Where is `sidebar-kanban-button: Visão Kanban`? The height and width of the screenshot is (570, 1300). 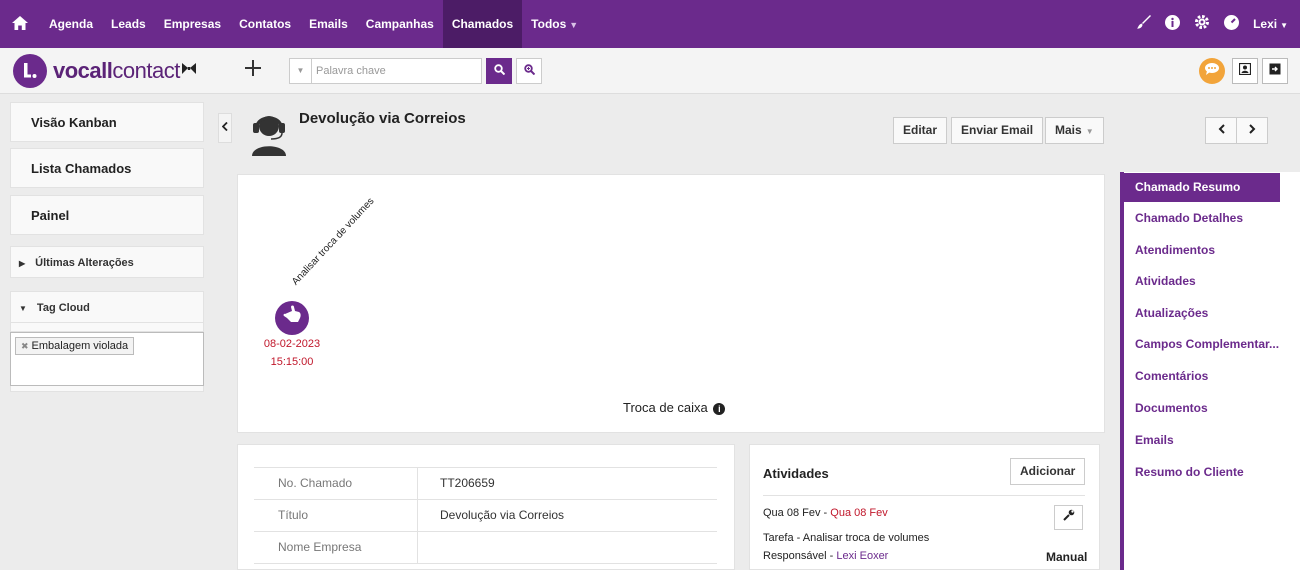 sidebar-kanban-button: Visão Kanban is located at coordinates (107, 122).